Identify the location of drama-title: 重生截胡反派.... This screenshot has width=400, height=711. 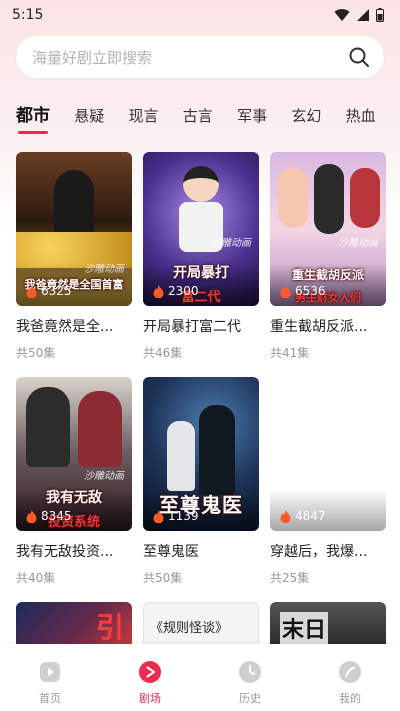
(328, 326).